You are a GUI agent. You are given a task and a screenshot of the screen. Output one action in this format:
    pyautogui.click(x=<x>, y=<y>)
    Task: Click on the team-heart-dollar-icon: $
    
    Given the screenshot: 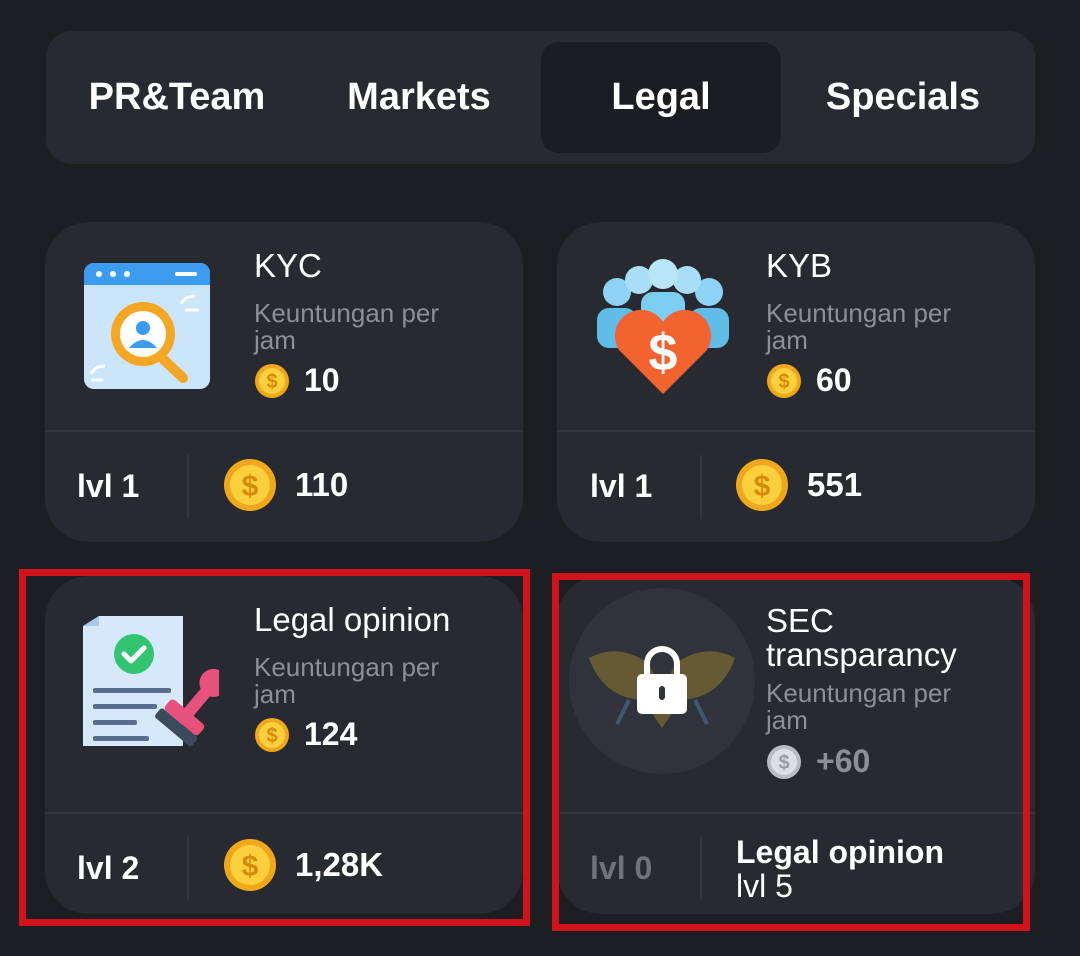 What is the action you would take?
    pyautogui.click(x=663, y=328)
    